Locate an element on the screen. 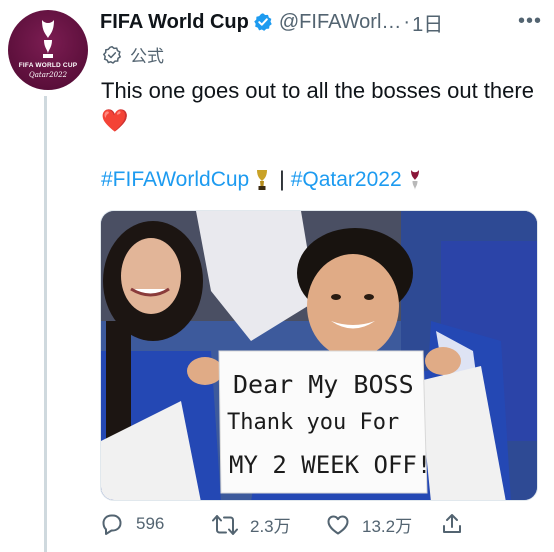 This screenshot has width=554, height=552. reply-button: 596 is located at coordinates (132, 524).